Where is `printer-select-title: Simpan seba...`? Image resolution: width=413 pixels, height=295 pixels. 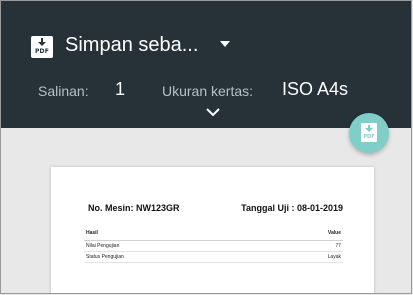 printer-select-title: Simpan seba... is located at coordinates (131, 45).